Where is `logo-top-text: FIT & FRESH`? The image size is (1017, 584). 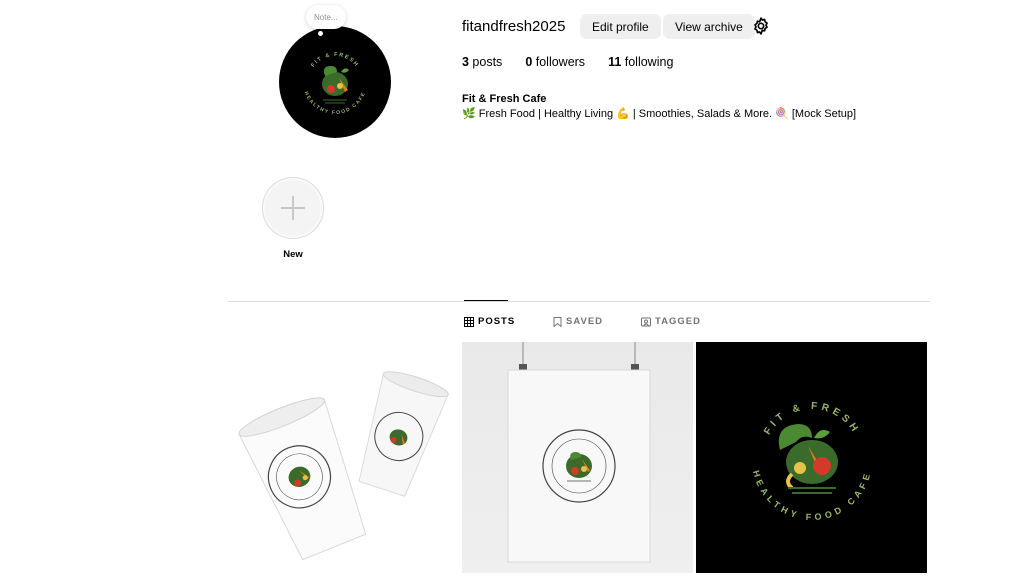 logo-top-text: FIT & FRESH is located at coordinates (334, 60).